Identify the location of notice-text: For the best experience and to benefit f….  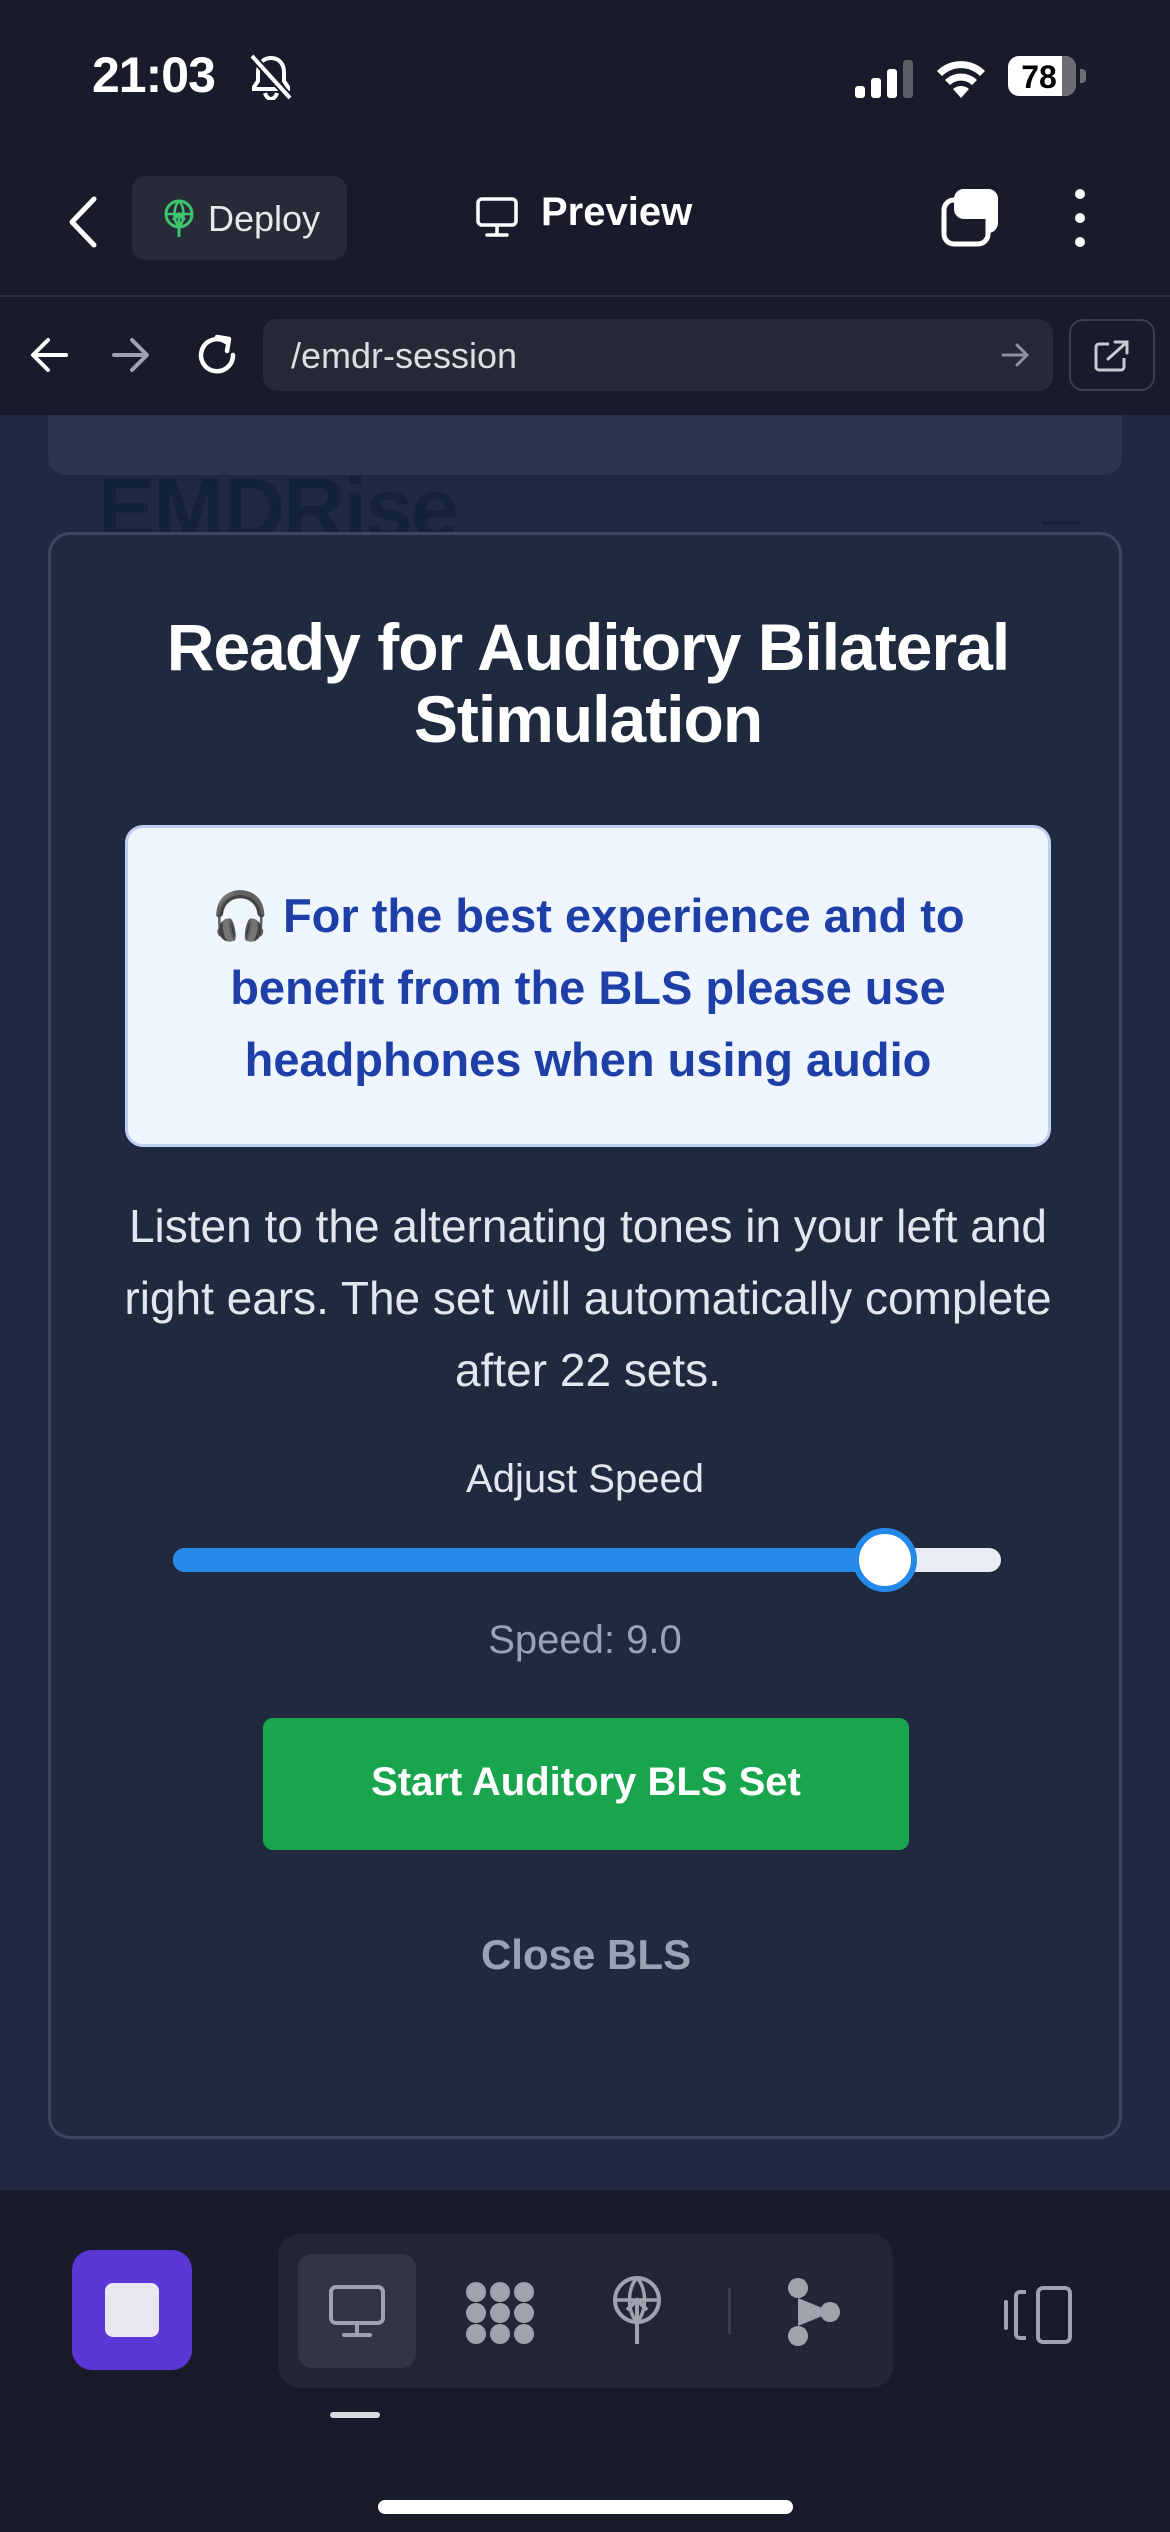
(597, 987).